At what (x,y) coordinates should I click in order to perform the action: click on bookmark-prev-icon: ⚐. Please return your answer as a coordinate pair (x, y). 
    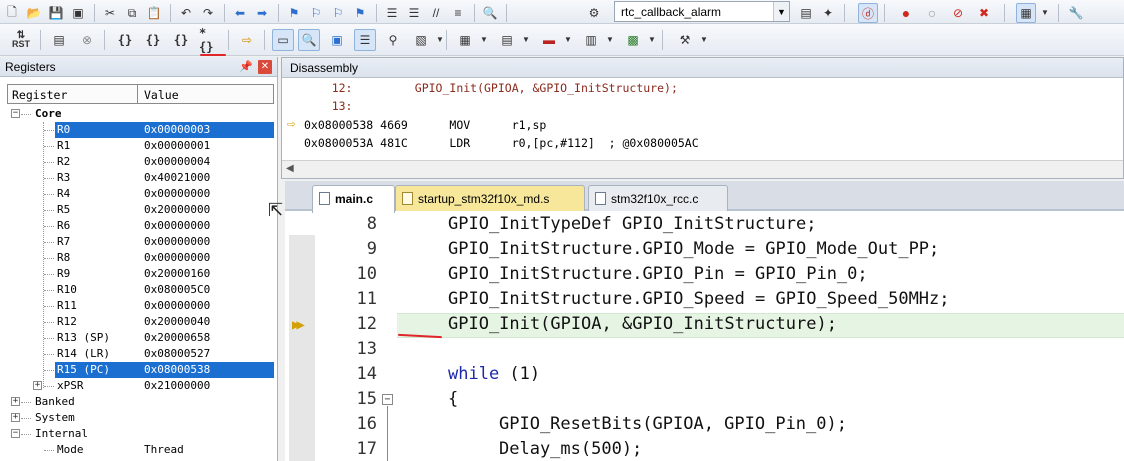
    Looking at the image, I should click on (316, 13).